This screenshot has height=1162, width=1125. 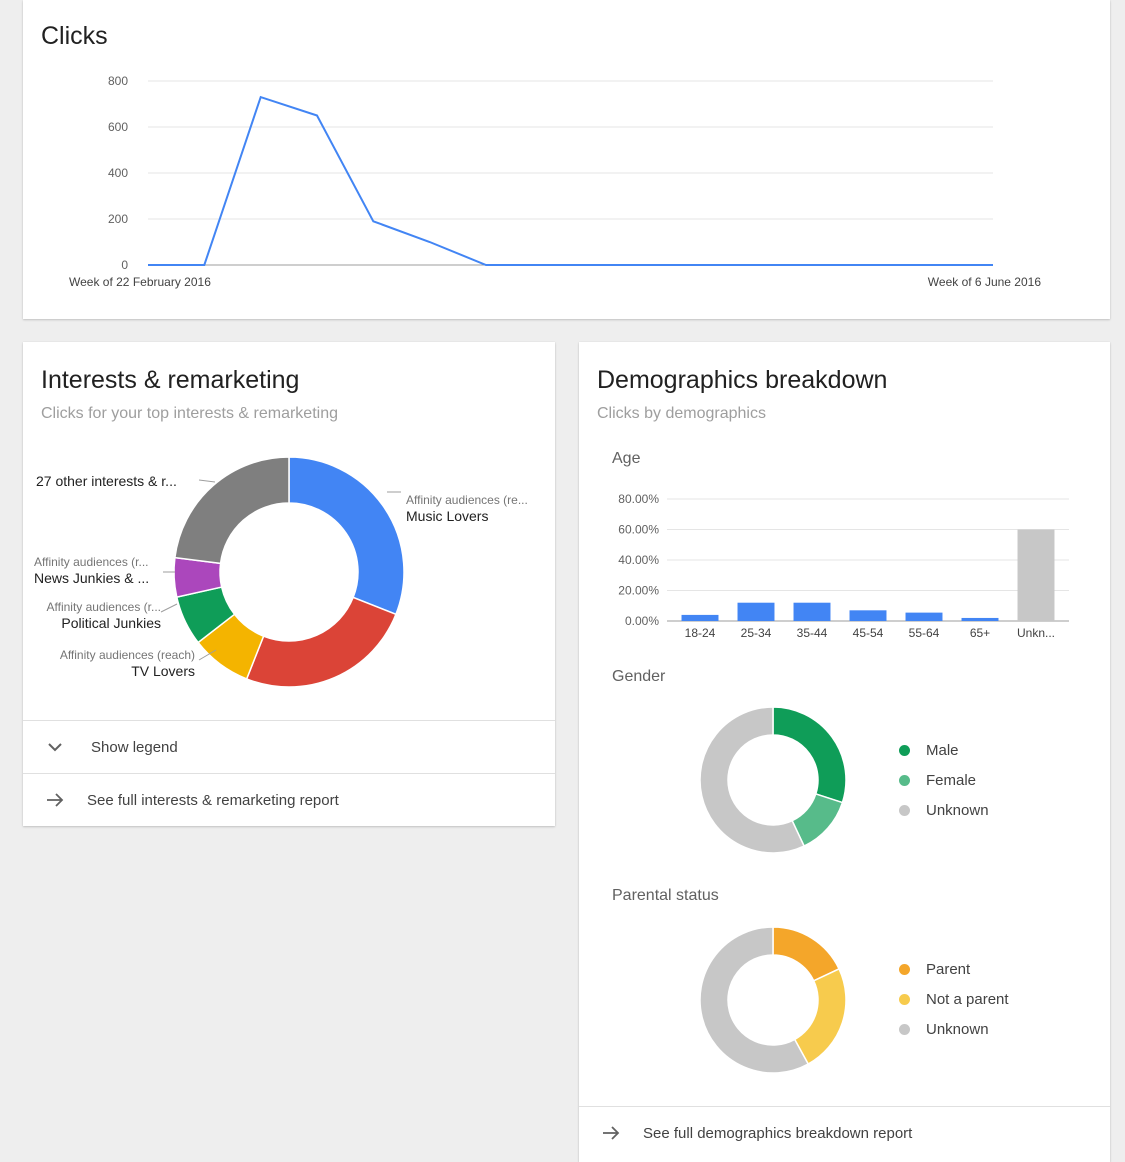 What do you see at coordinates (134, 747) in the screenshot?
I see `show-legend-label: Show legend` at bounding box center [134, 747].